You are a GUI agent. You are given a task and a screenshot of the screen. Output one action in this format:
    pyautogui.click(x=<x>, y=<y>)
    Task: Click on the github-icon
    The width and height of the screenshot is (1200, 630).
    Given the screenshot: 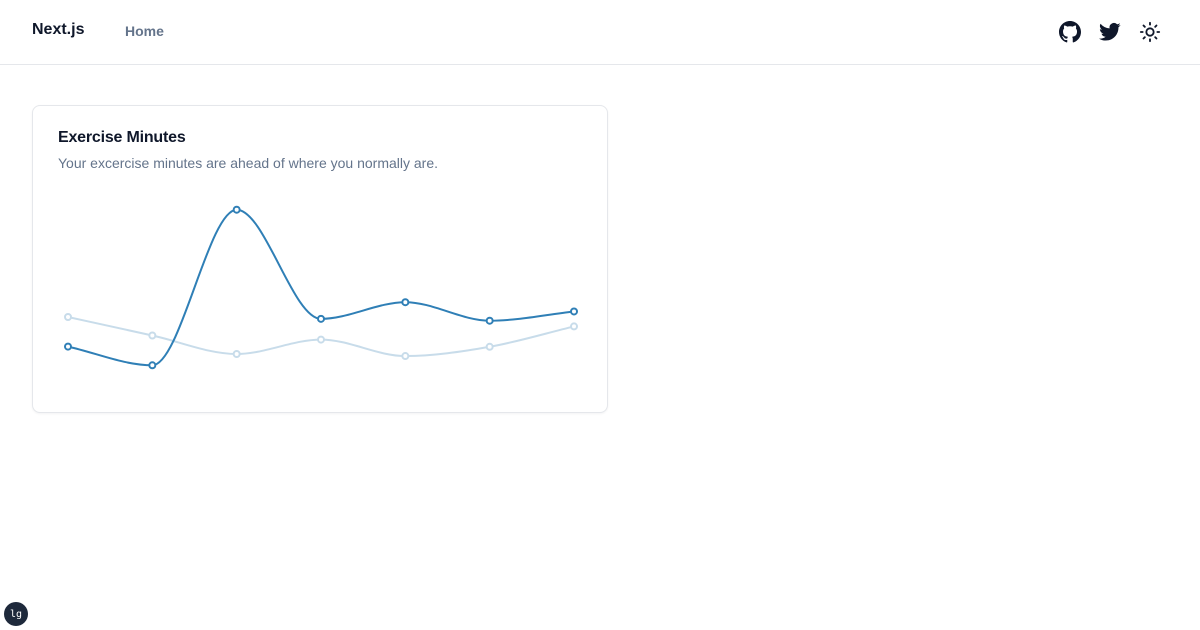 What is the action you would take?
    pyautogui.click(x=1070, y=32)
    